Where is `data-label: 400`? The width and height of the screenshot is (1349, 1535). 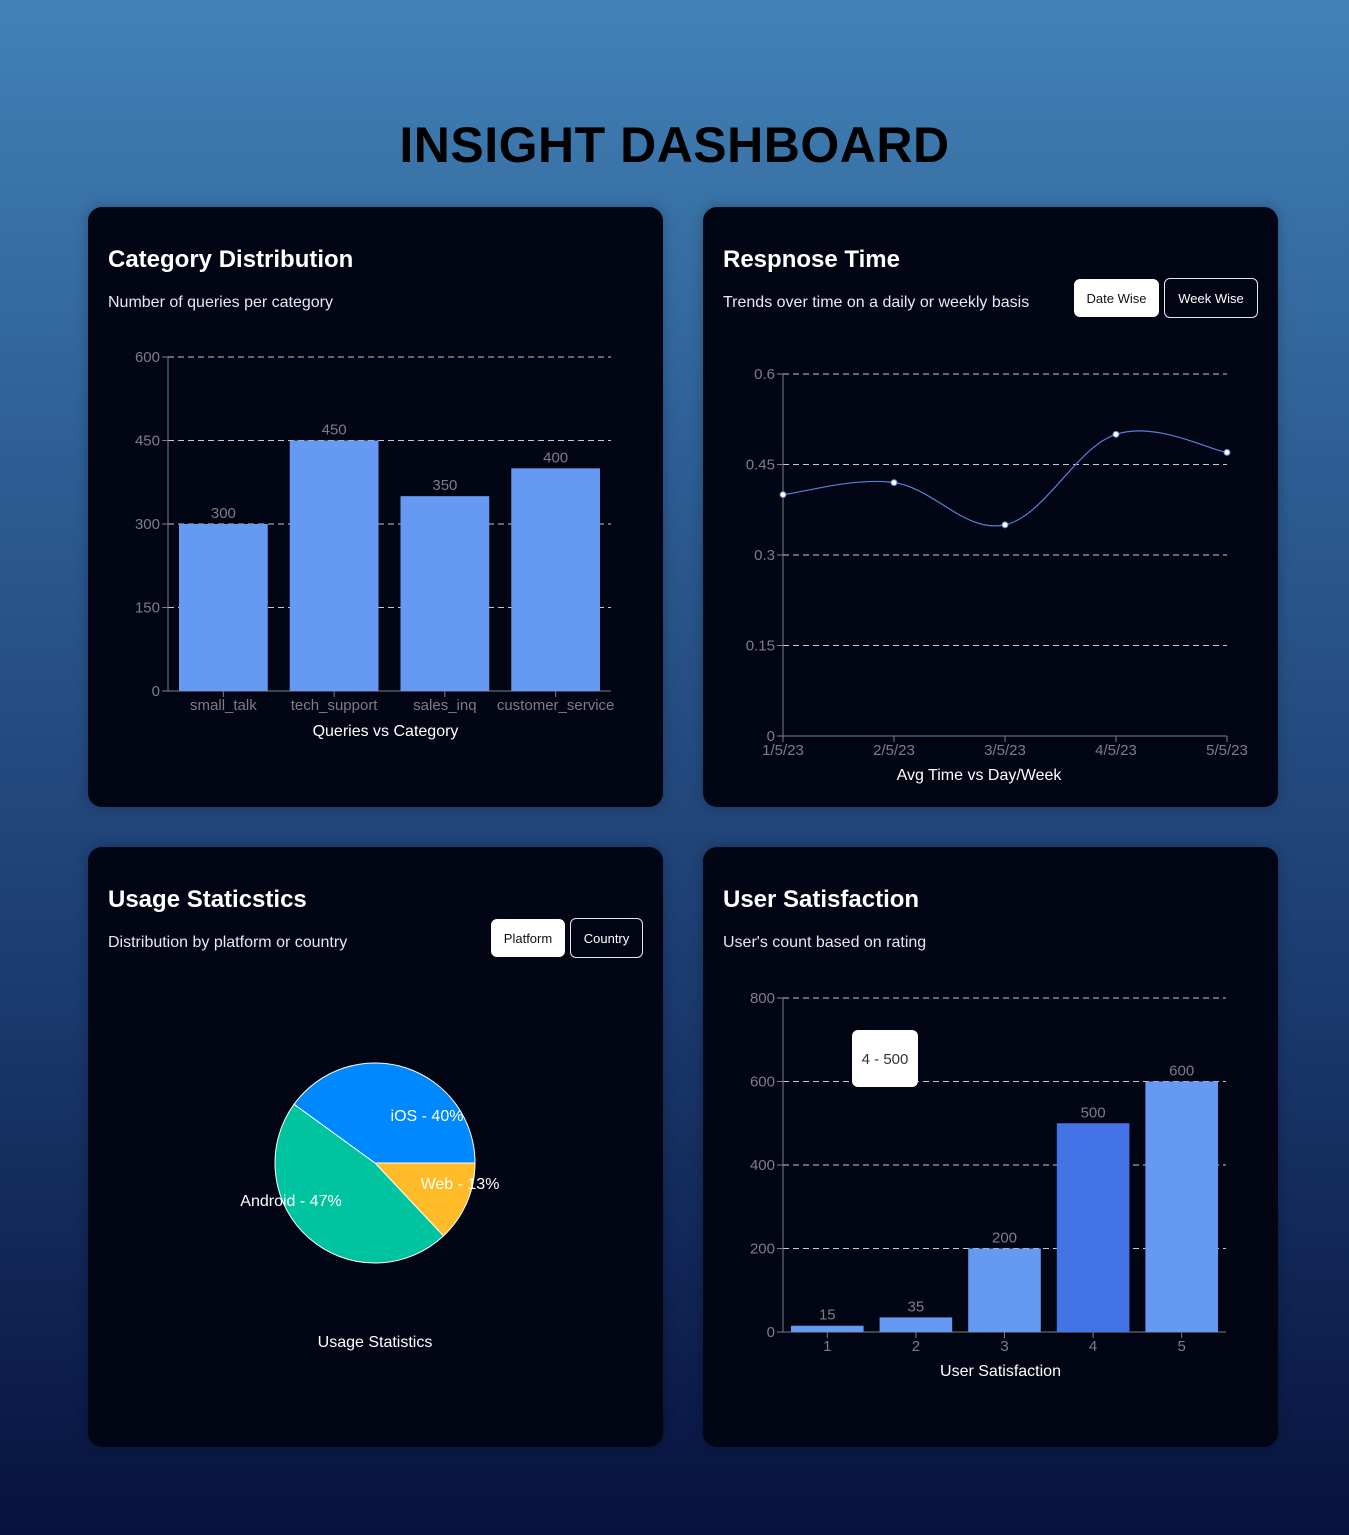 data-label: 400 is located at coordinates (555, 457).